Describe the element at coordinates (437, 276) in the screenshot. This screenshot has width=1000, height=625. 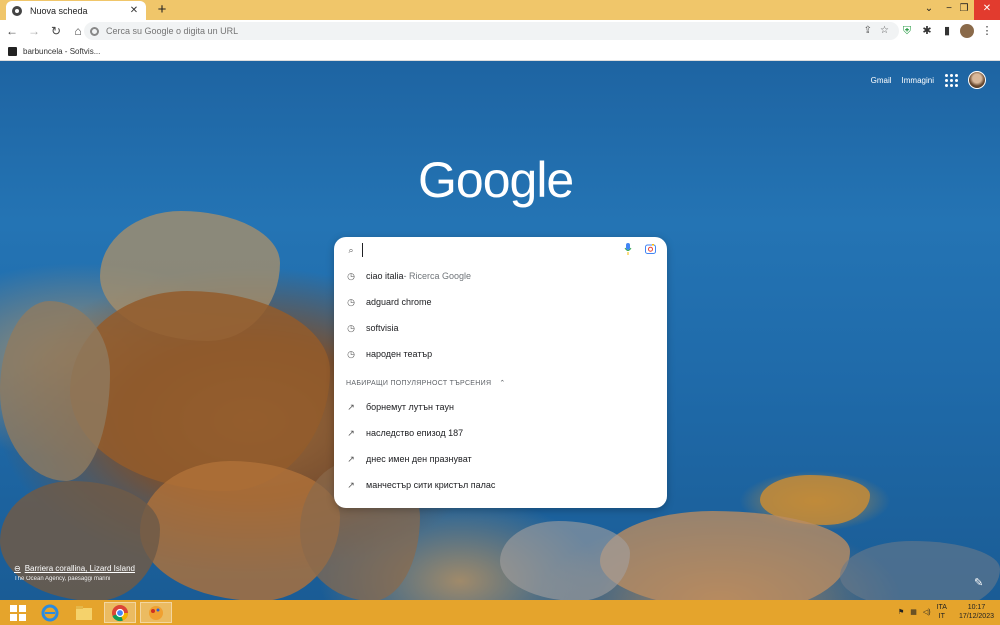
I see `suggestion-subtext: - Ricerca Google` at that location.